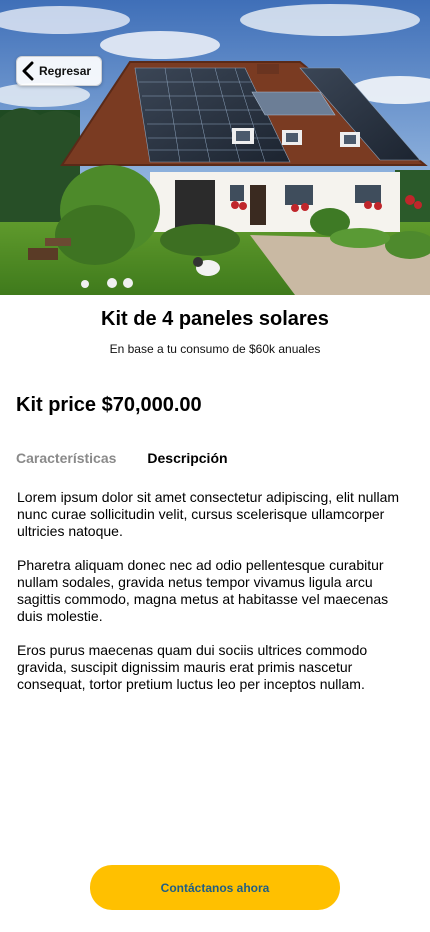 This screenshot has height=932, width=430. Describe the element at coordinates (122, 458) in the screenshot. I see `tab-bar: Características Descripción` at that location.